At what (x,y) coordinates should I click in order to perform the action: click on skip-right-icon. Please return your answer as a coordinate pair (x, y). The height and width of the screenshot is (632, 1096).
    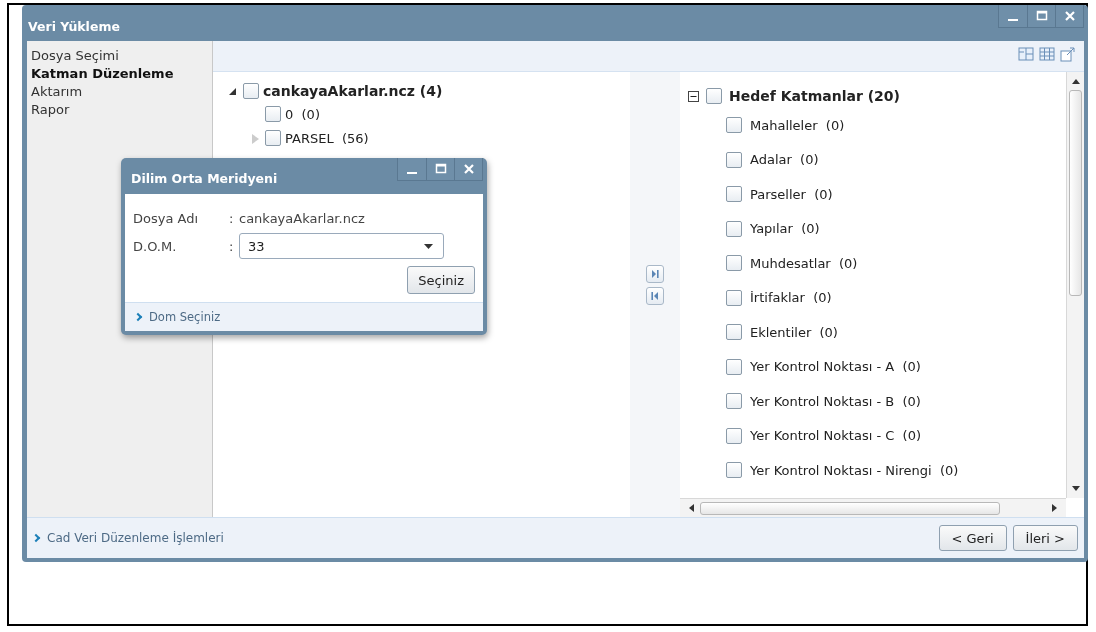
    Looking at the image, I should click on (655, 273).